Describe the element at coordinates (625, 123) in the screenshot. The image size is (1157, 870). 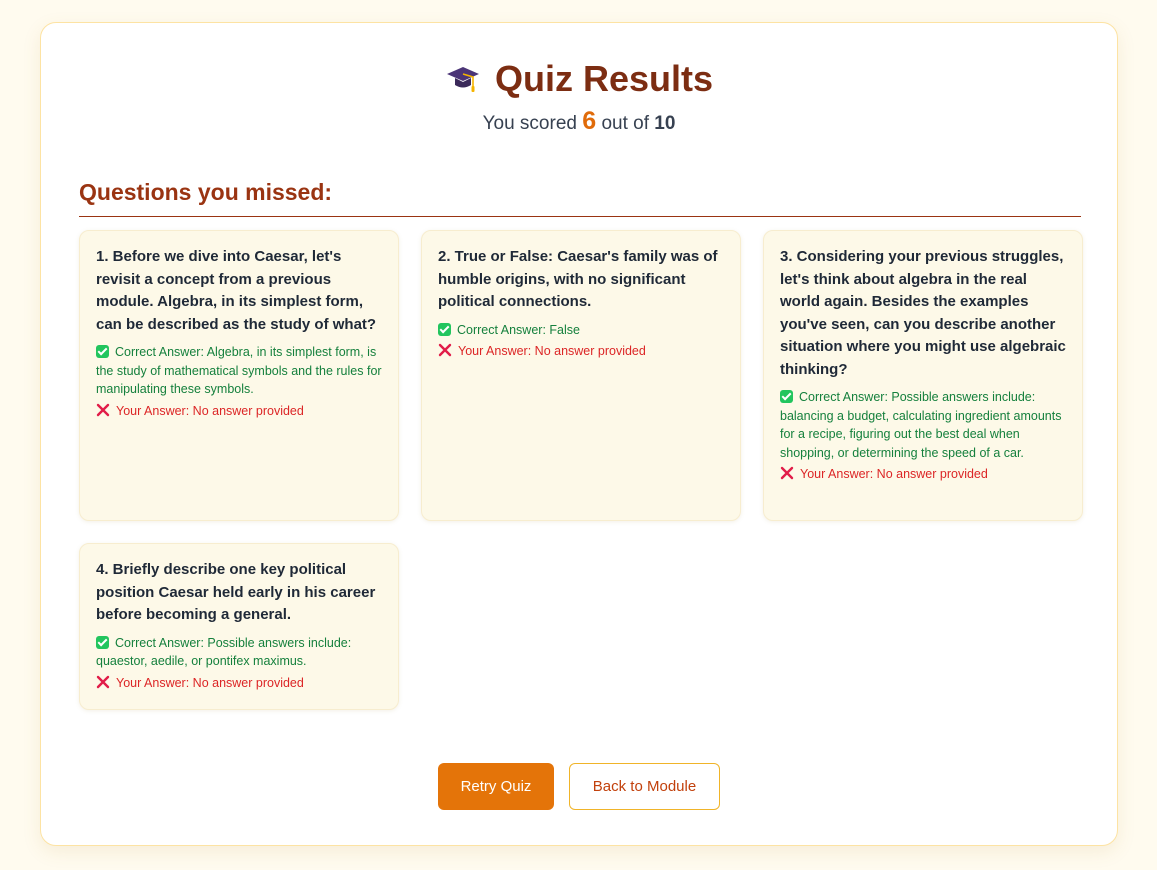
I see `score-mid: out of` at that location.